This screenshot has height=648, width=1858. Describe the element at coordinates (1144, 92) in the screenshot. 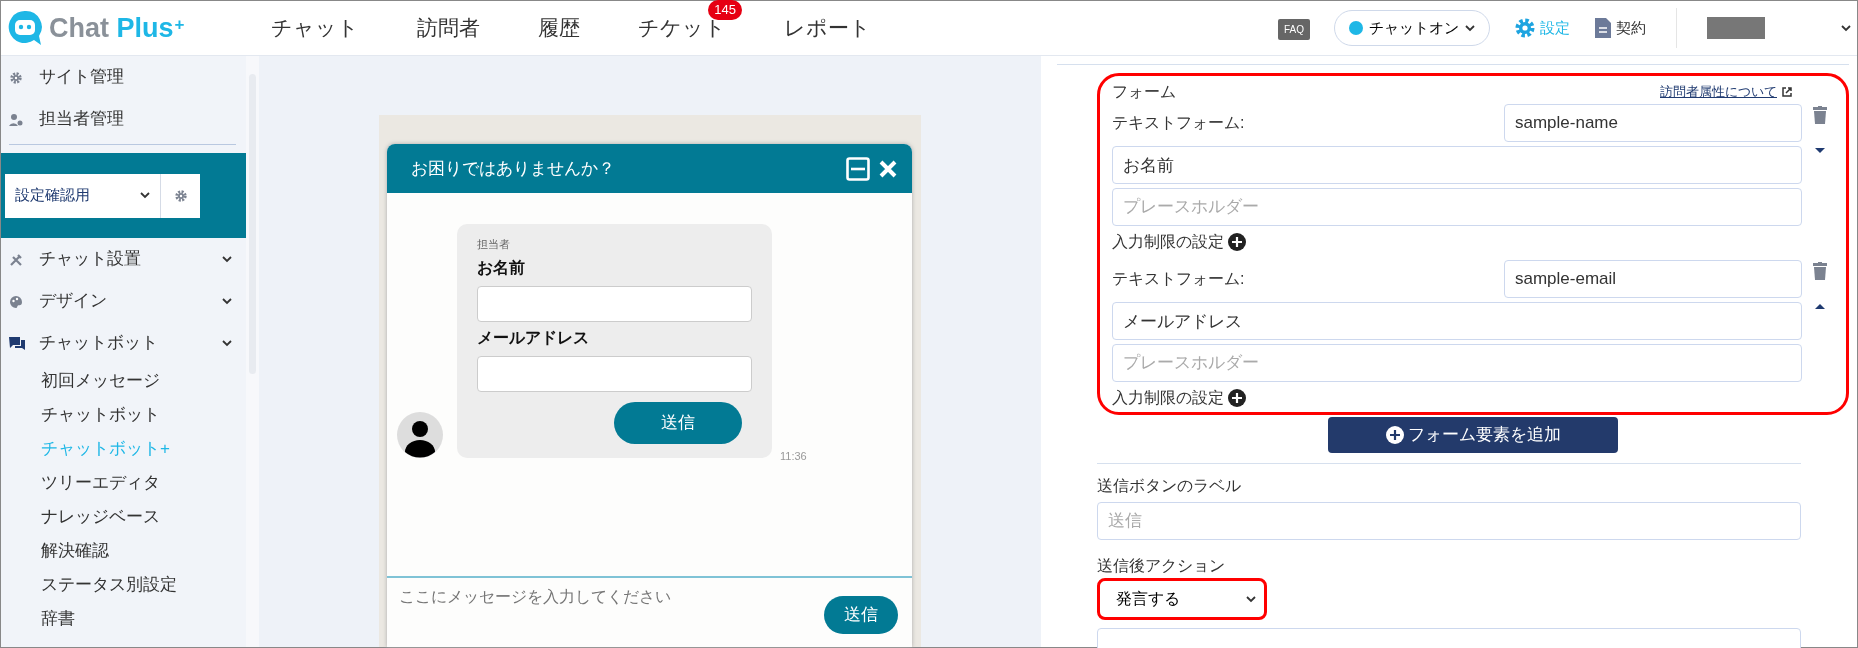

I see `section-title: フォーム` at that location.